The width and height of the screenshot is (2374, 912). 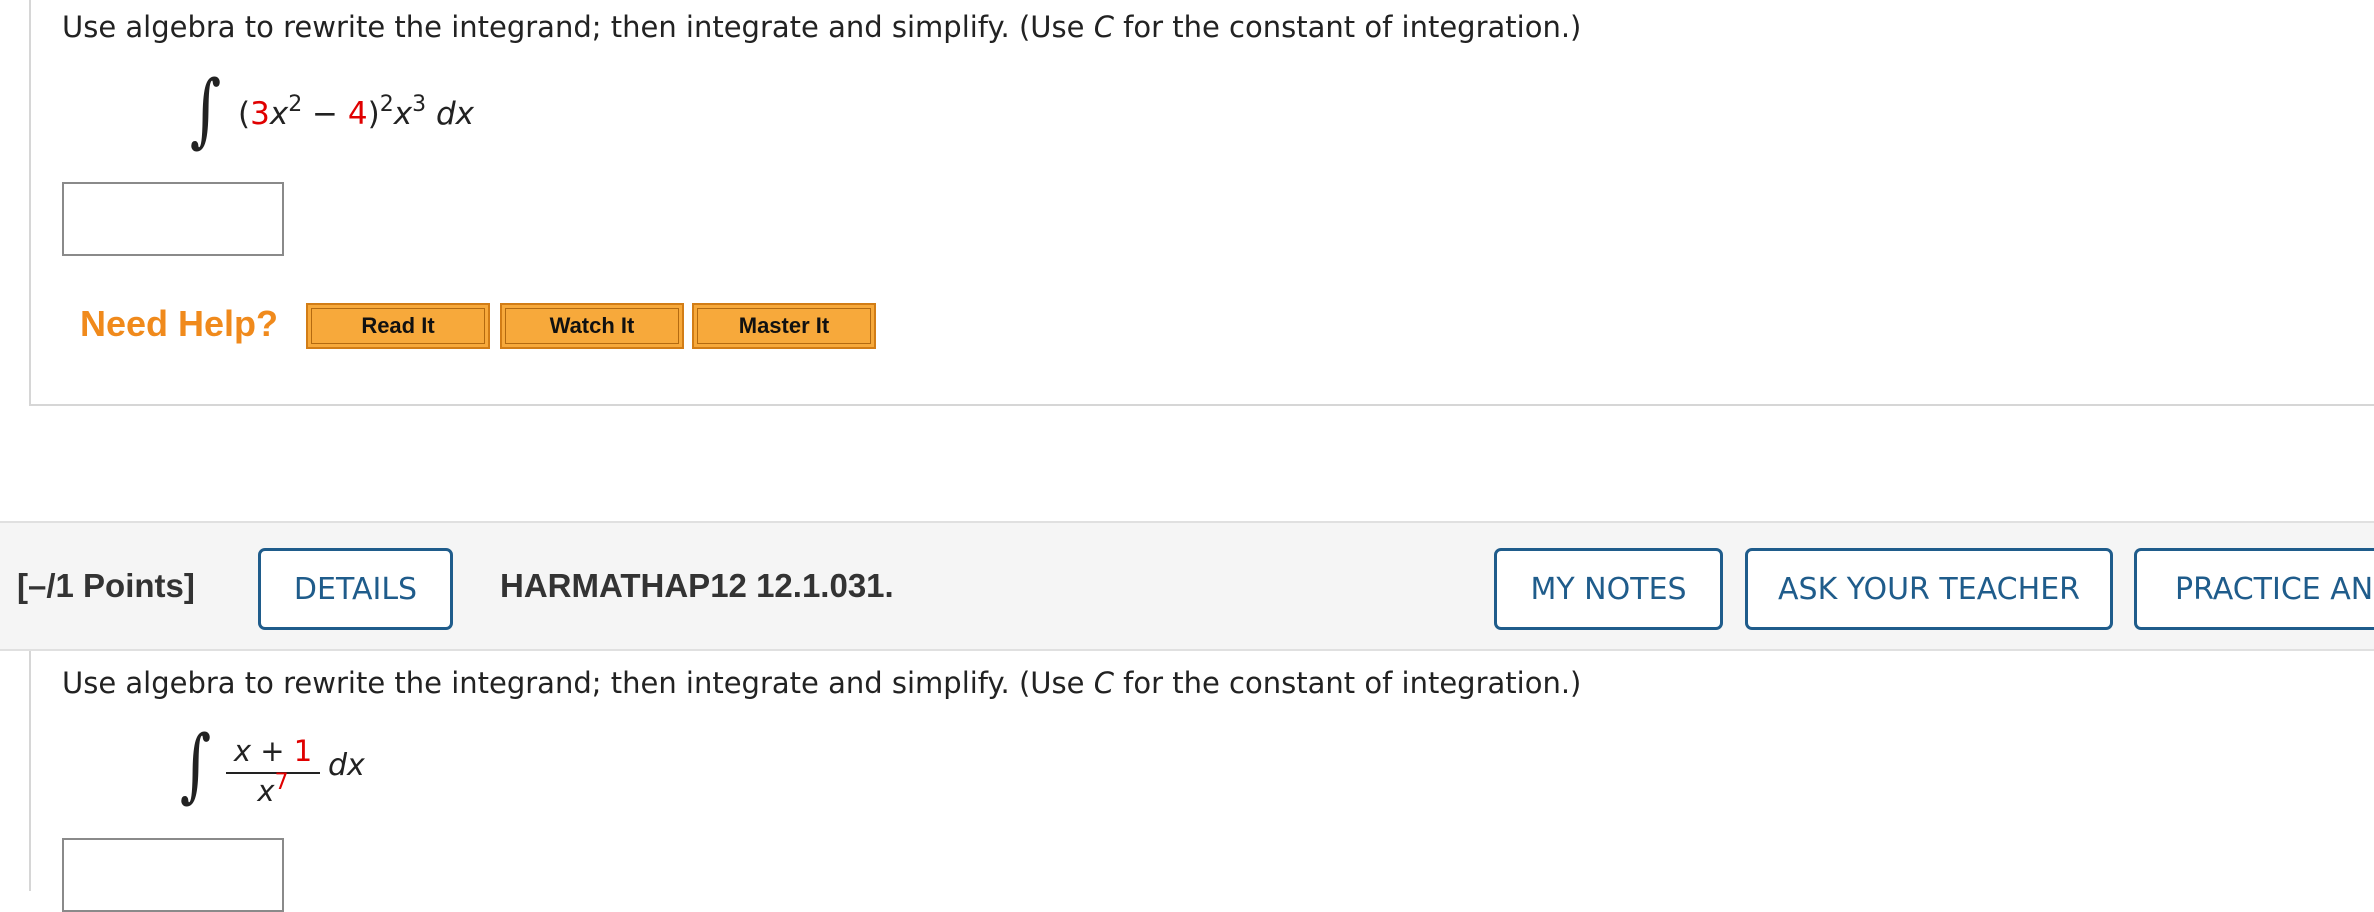 I want to click on my-notes-button: MY NOTES, so click(x=1608, y=589).